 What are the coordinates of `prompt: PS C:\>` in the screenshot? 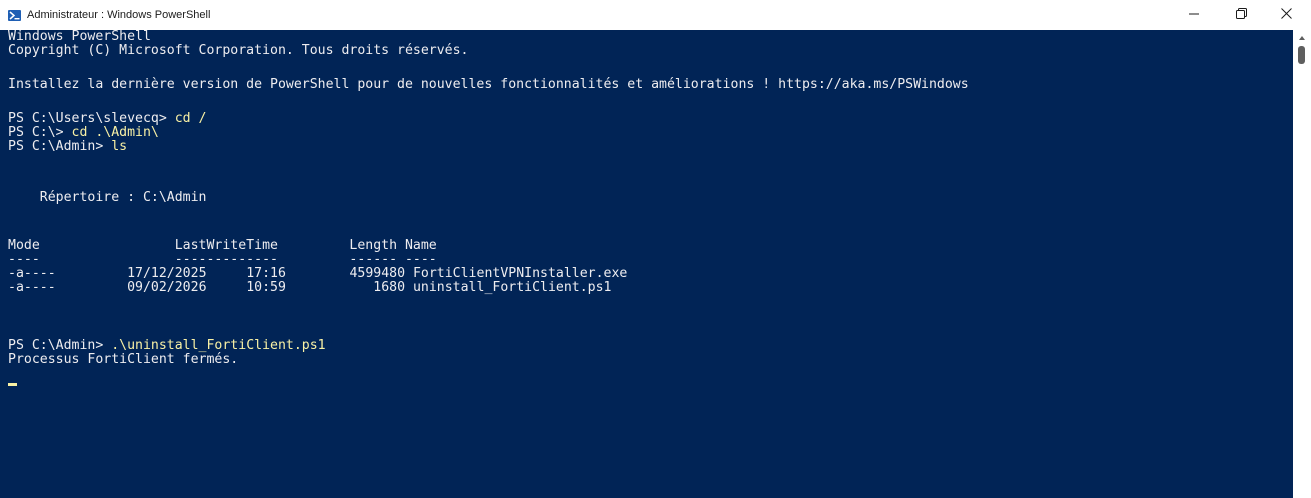 It's located at (40, 132).